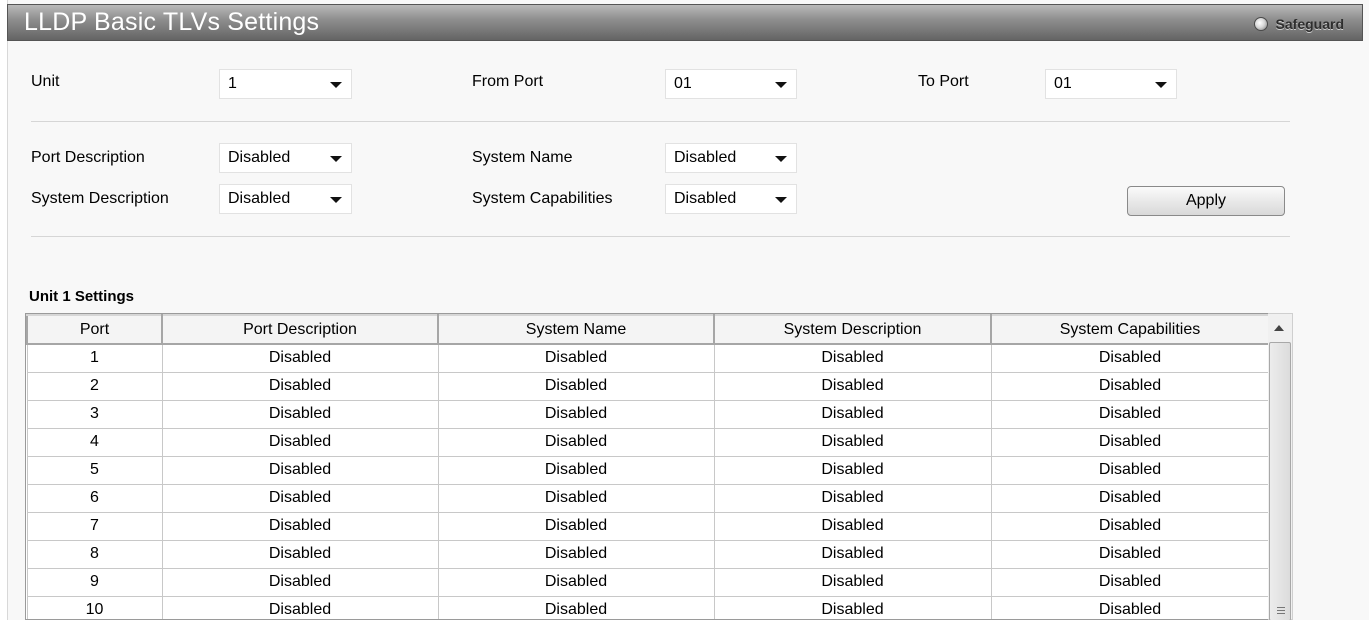 This screenshot has width=1369, height=620. What do you see at coordinates (852, 329) in the screenshot?
I see `column-header-system-description: System Description` at bounding box center [852, 329].